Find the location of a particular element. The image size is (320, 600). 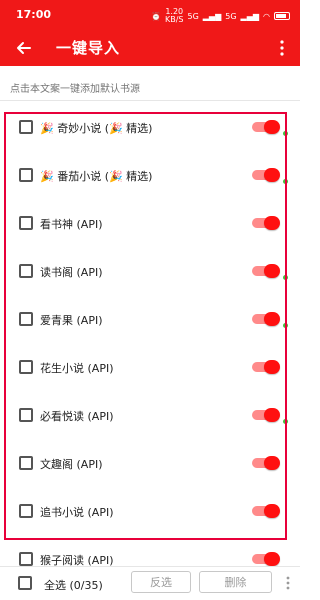

select-all-label: 全选 (0/35) is located at coordinates (73, 585).